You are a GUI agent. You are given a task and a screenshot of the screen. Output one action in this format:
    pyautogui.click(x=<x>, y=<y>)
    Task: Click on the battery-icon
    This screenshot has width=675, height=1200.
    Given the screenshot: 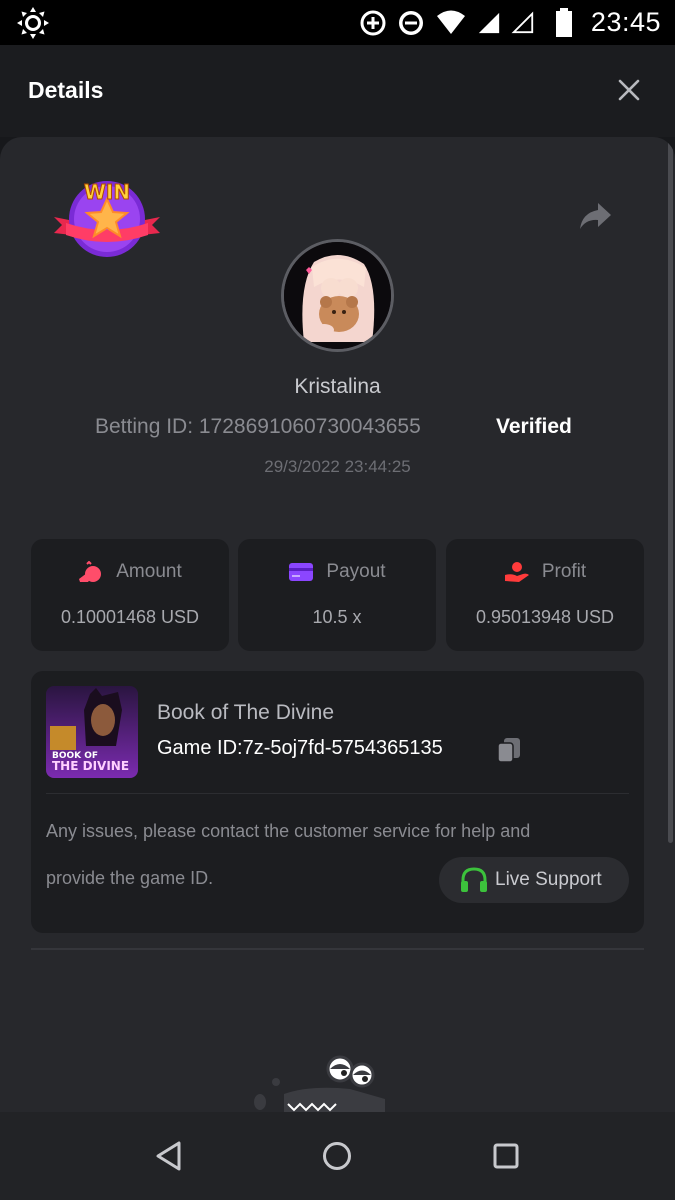 What is the action you would take?
    pyautogui.click(x=563, y=22)
    